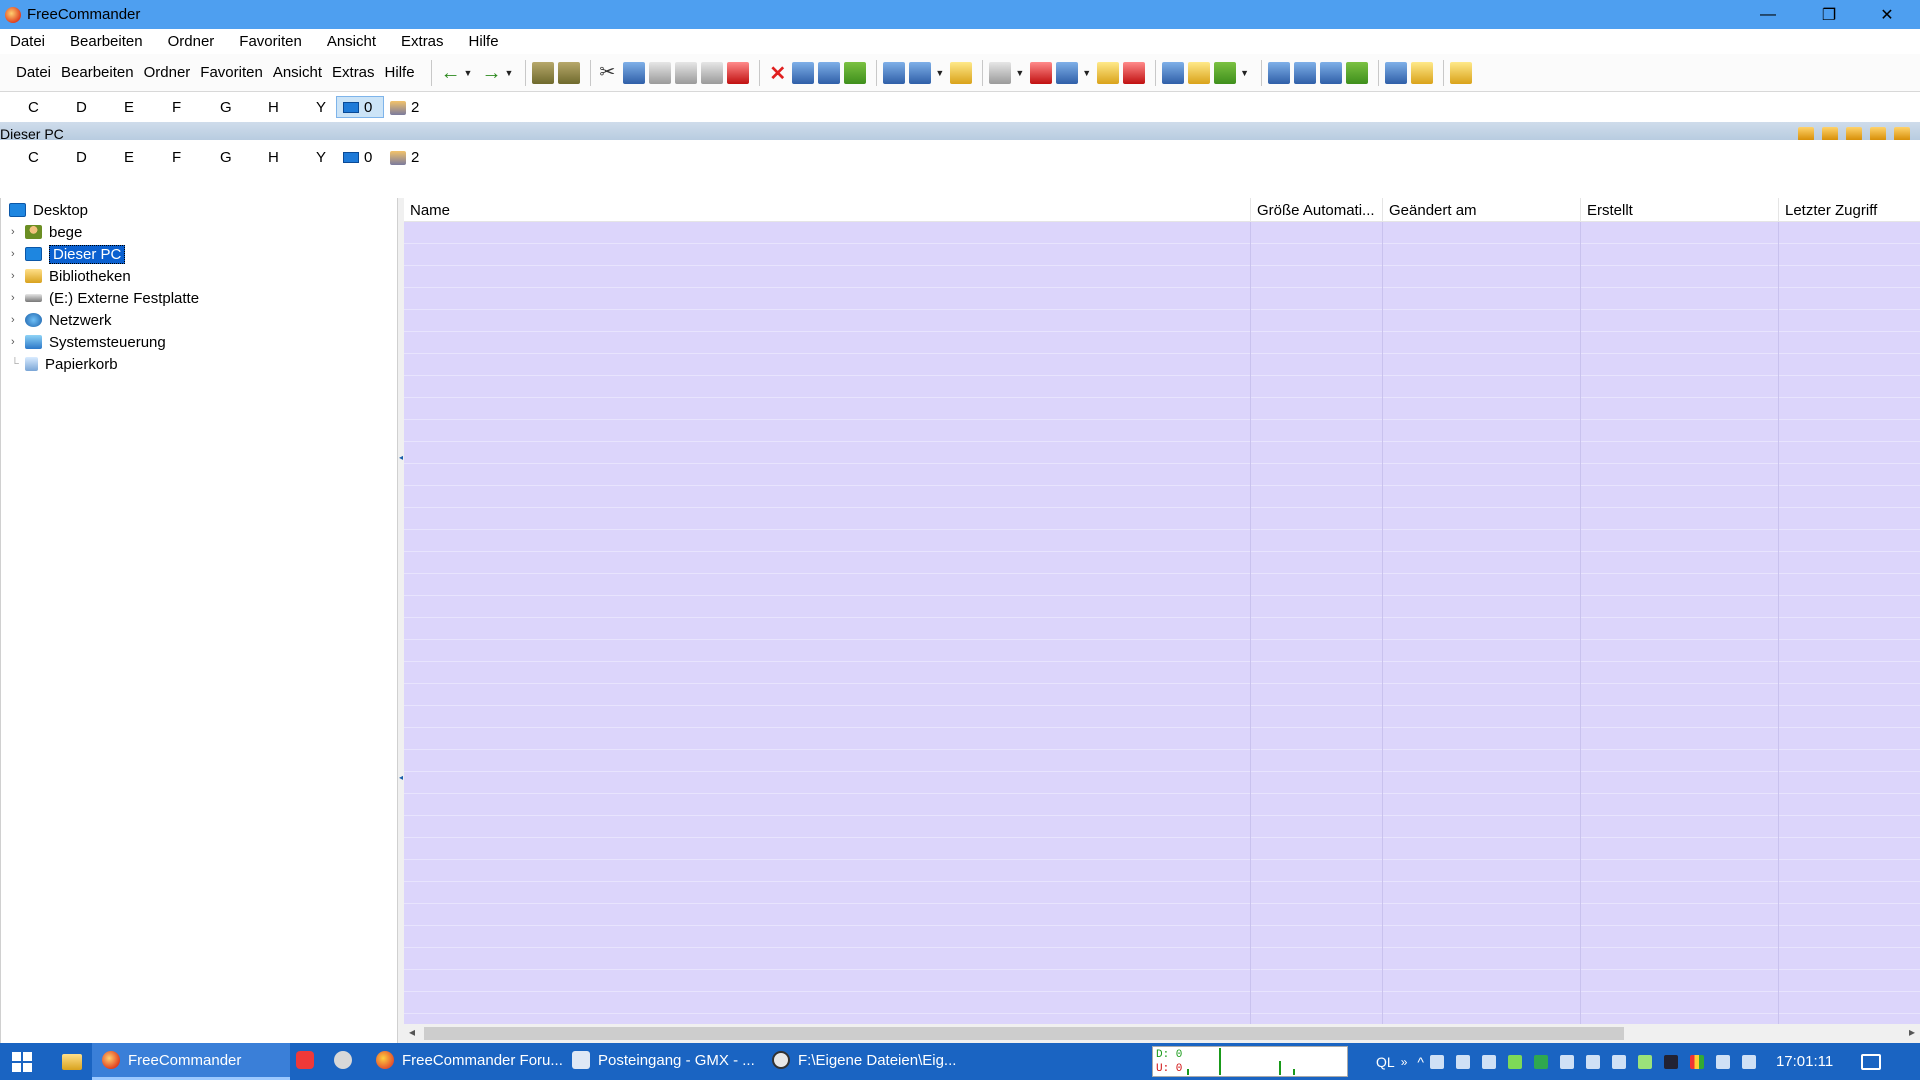  Describe the element at coordinates (326, 157) in the screenshot. I see `drive-y-button: Y` at that location.